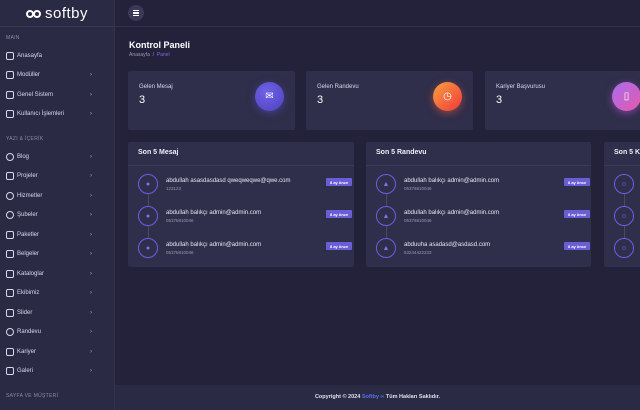 This screenshot has height=410, width=640. What do you see at coordinates (10, 75) in the screenshot?
I see `modules-icon` at bounding box center [10, 75].